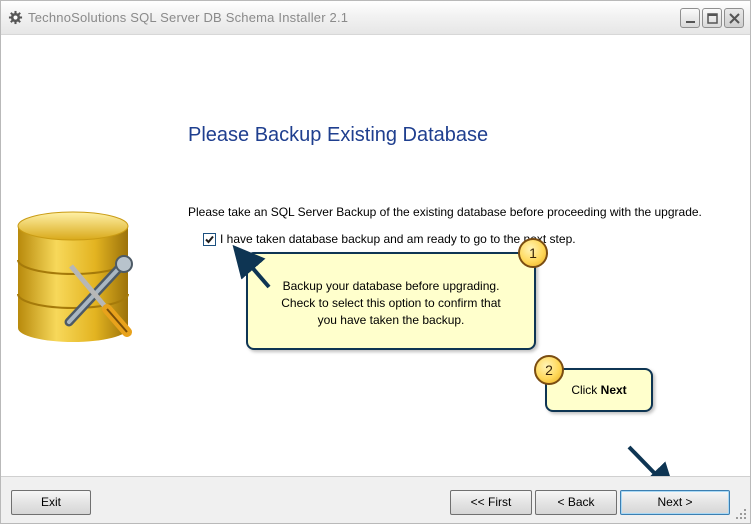 The image size is (751, 524). Describe the element at coordinates (75, 276) in the screenshot. I see `database-tools-icon` at that location.